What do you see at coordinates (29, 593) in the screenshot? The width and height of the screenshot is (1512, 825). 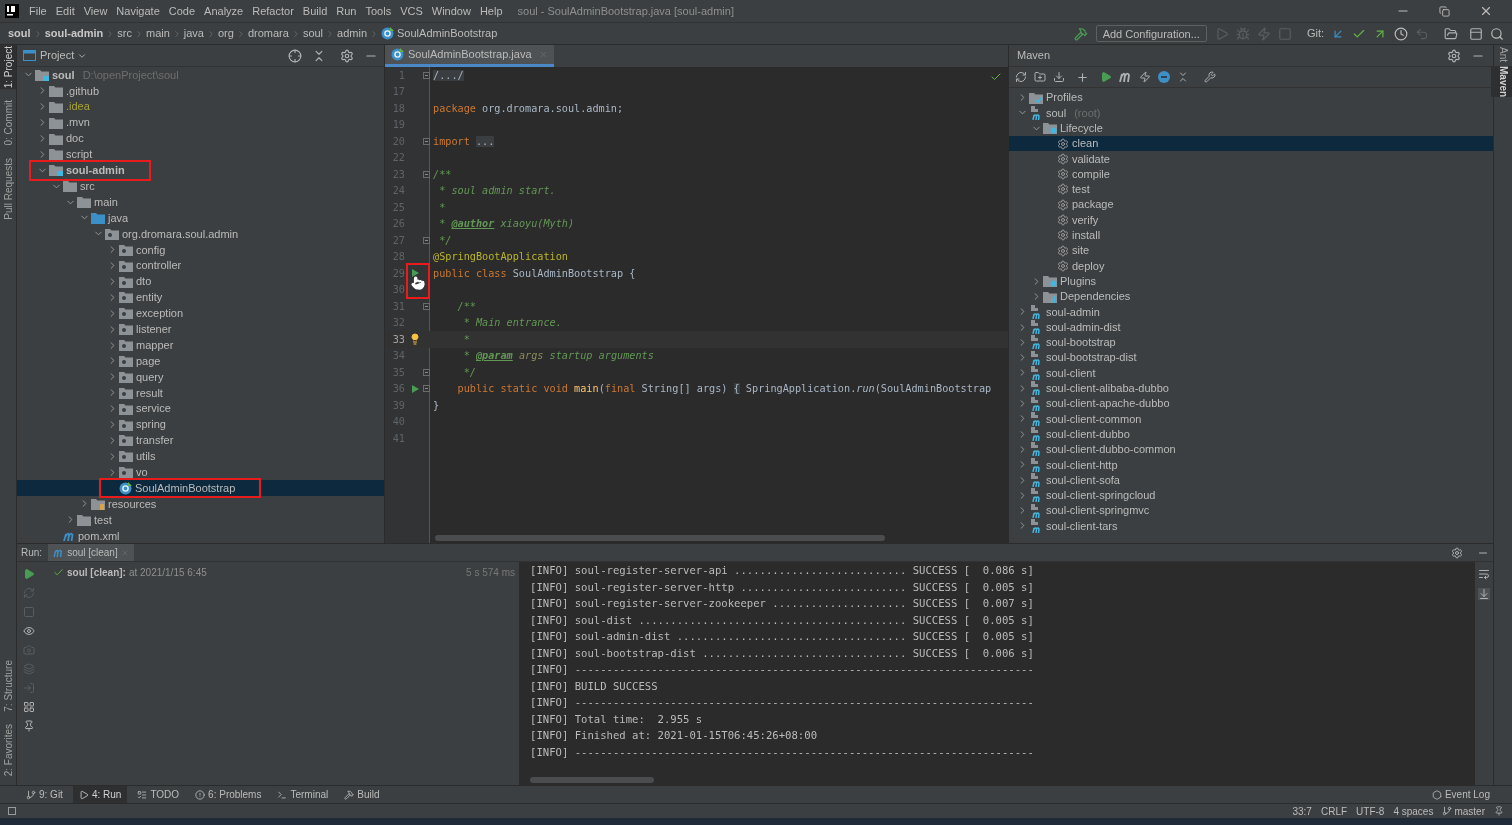 I see `restart-icon` at bounding box center [29, 593].